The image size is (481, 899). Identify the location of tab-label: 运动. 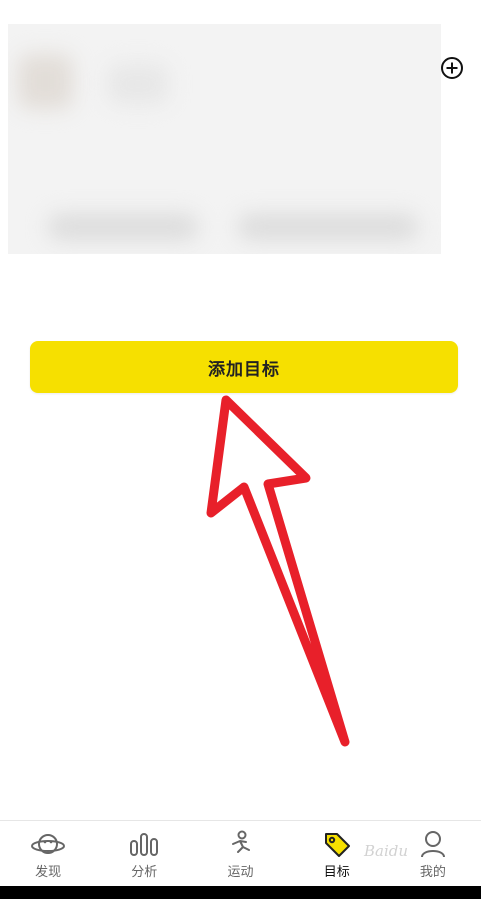
(240, 872).